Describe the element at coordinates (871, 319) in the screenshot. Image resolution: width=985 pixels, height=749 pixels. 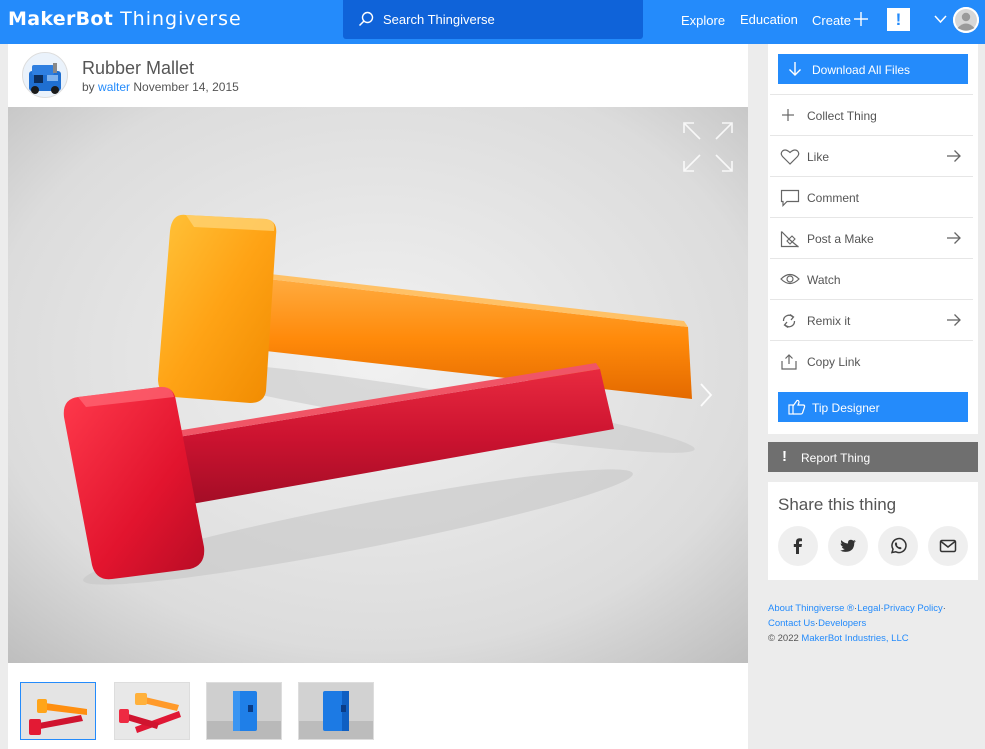
I see `remix-it-action: Remix it` at that location.